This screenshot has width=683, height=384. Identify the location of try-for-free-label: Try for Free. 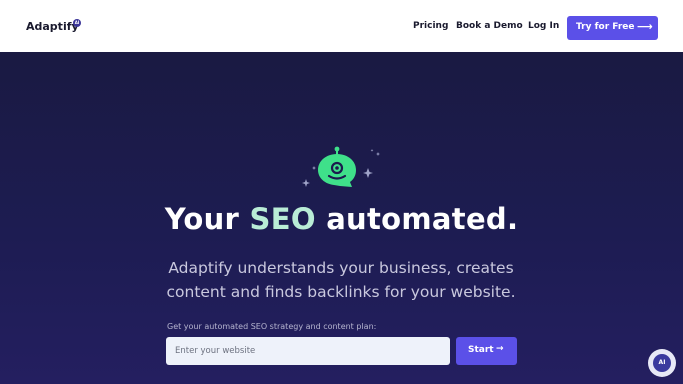
(605, 27).